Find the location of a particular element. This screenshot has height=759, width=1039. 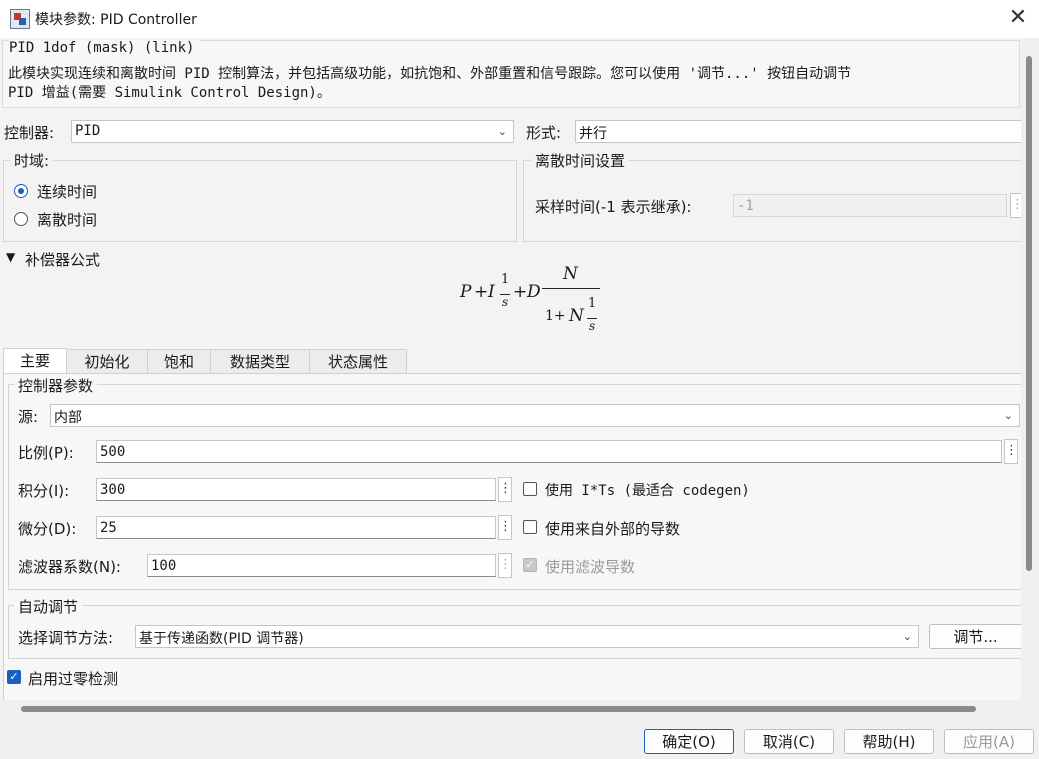

zero-crossing-label: 启用过零检测 is located at coordinates (73, 679).